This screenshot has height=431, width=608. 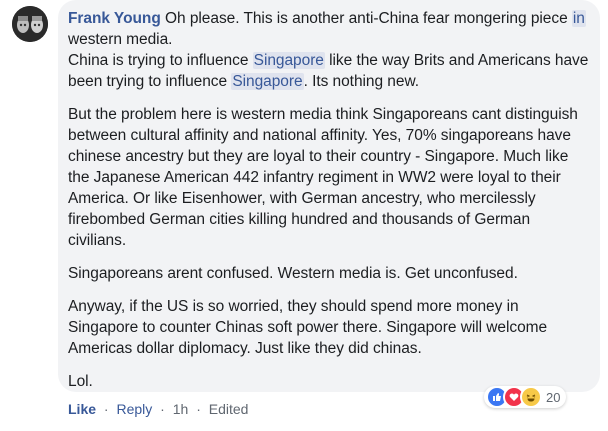 What do you see at coordinates (531, 397) in the screenshot?
I see `haha-reaction-icon` at bounding box center [531, 397].